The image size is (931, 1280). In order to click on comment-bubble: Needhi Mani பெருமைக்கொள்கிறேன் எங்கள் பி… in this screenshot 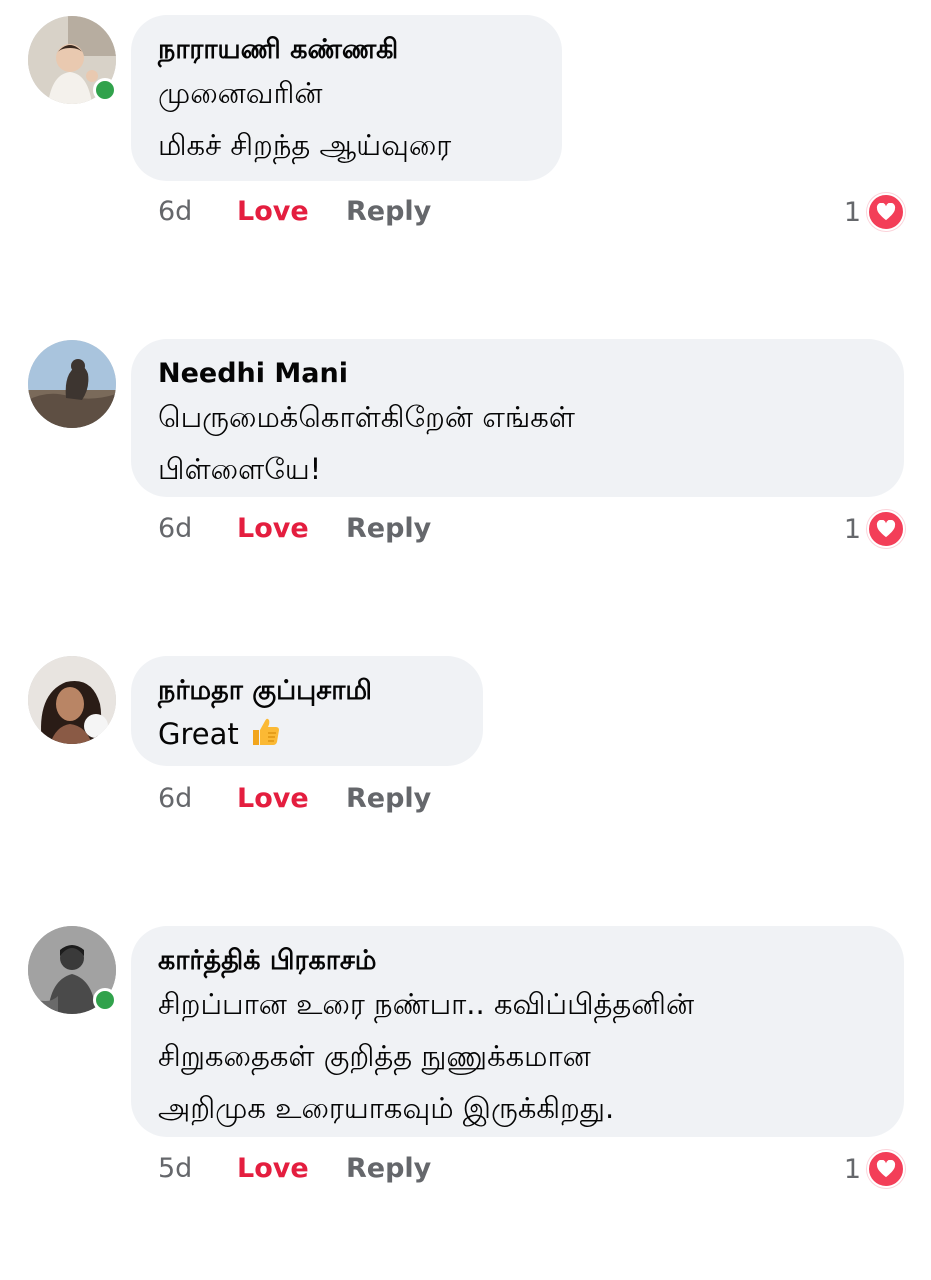, I will do `click(517, 418)`.